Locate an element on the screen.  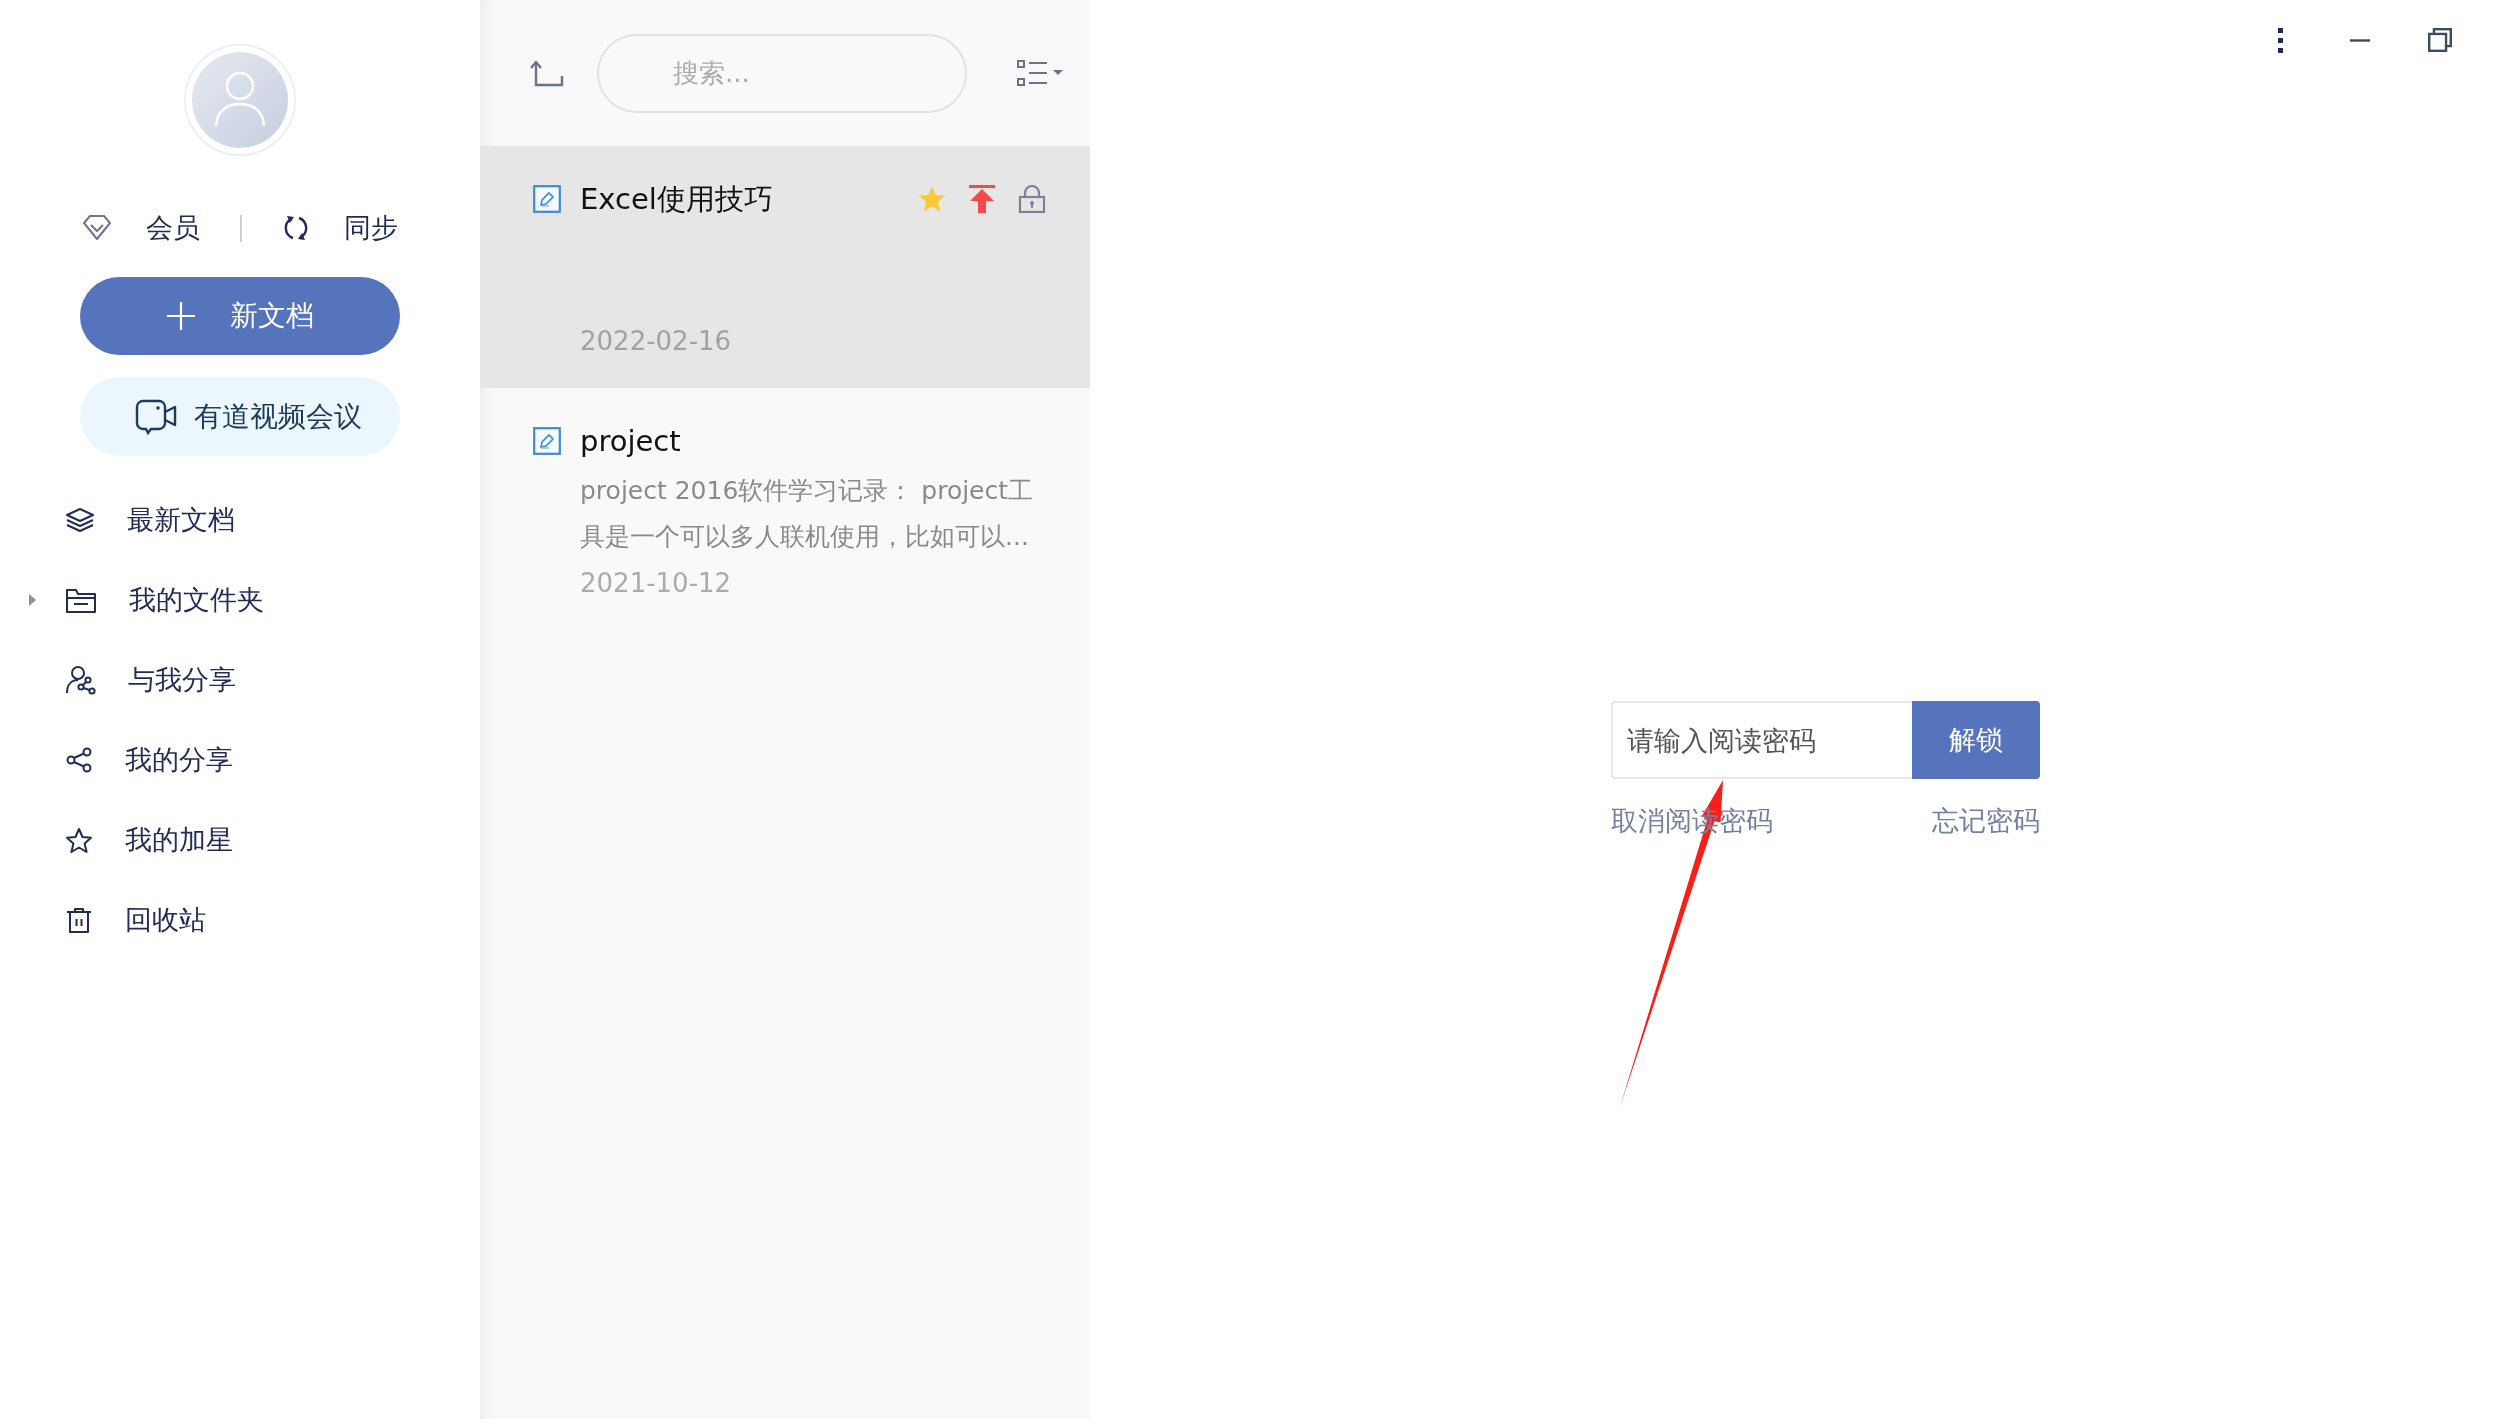
restore-icon is located at coordinates (2440, 40).